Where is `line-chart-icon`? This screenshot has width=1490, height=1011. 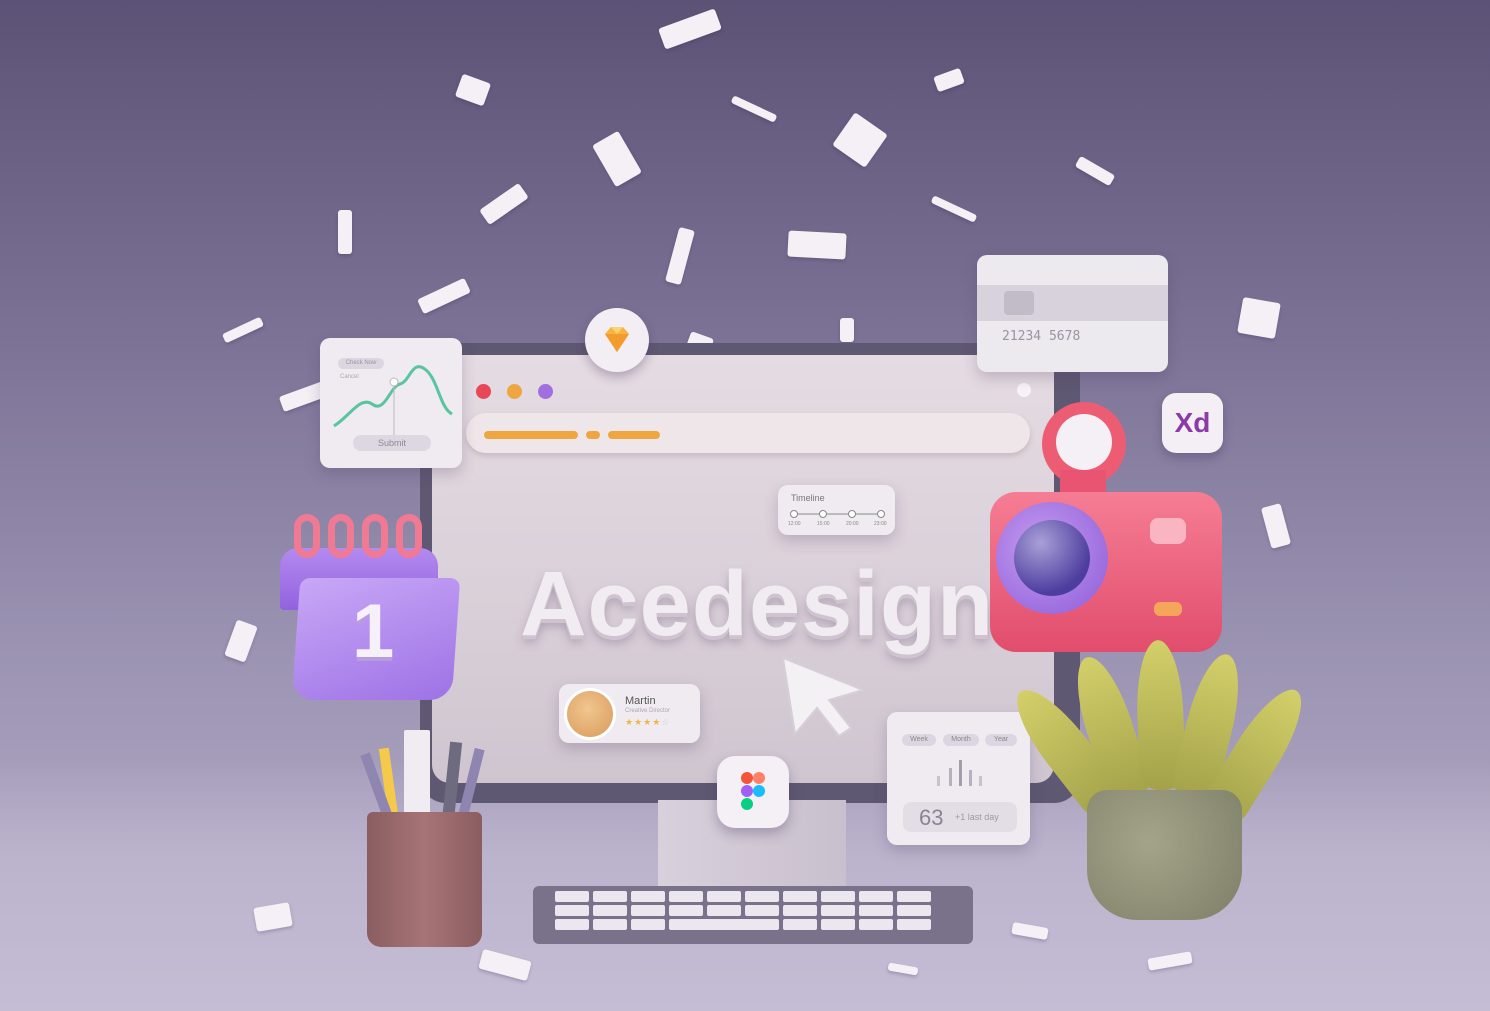
line-chart-icon is located at coordinates (393, 400).